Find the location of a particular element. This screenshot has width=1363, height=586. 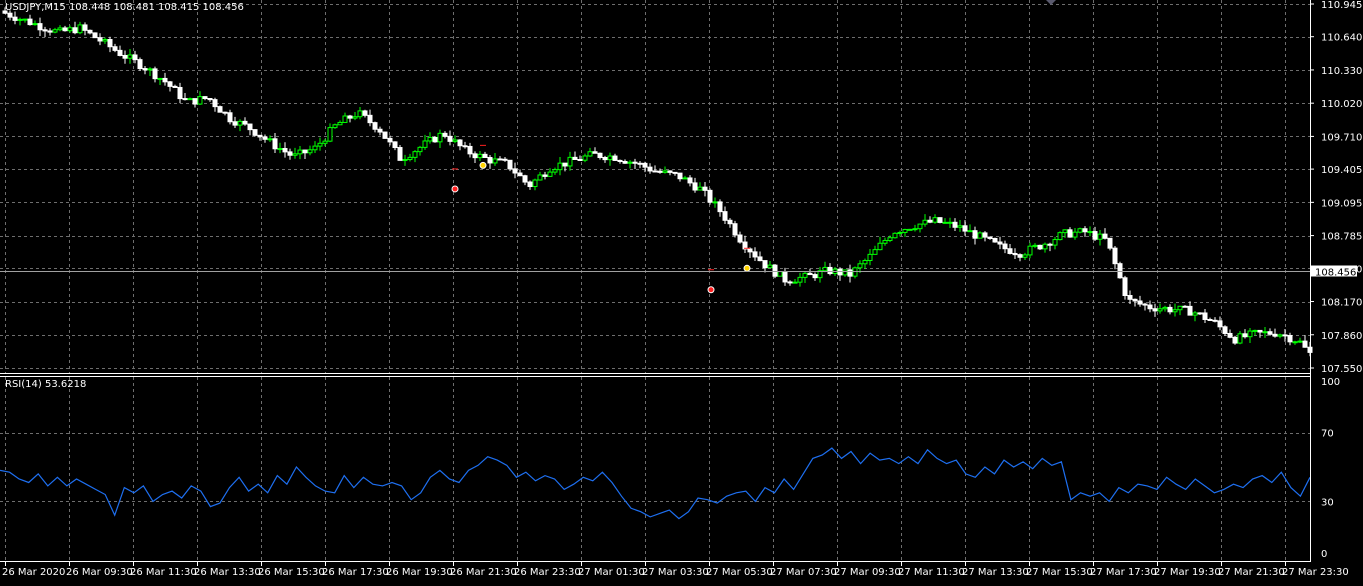

price-tick-label: 109.405 is located at coordinates (1341, 170).